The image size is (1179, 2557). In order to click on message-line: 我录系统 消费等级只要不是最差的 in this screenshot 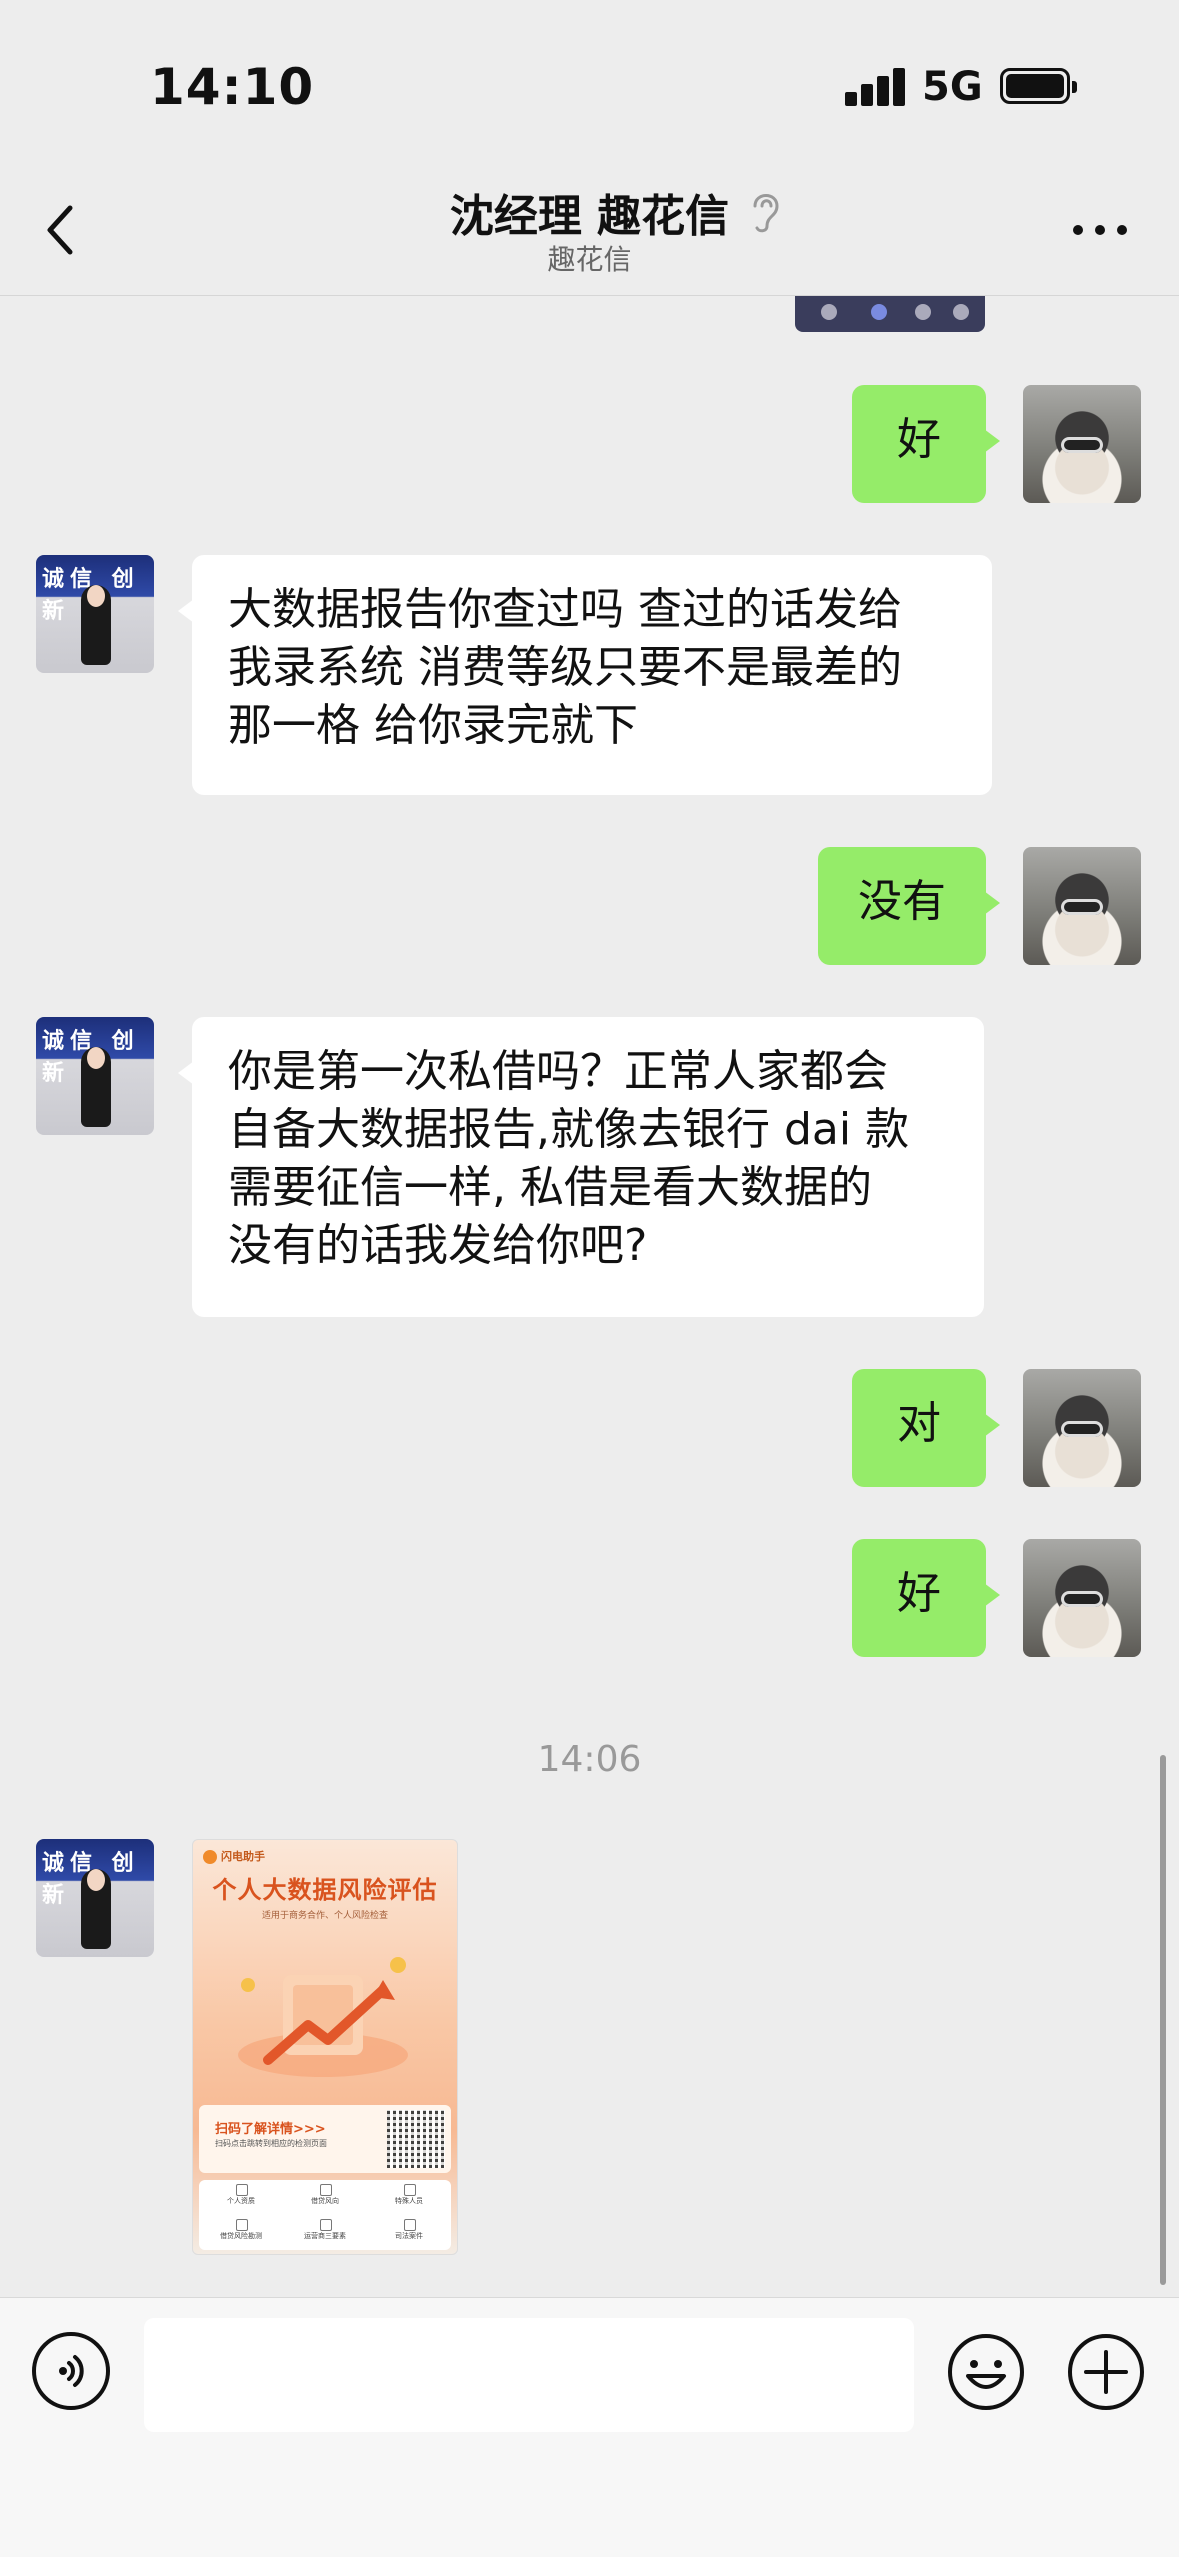, I will do `click(565, 667)`.